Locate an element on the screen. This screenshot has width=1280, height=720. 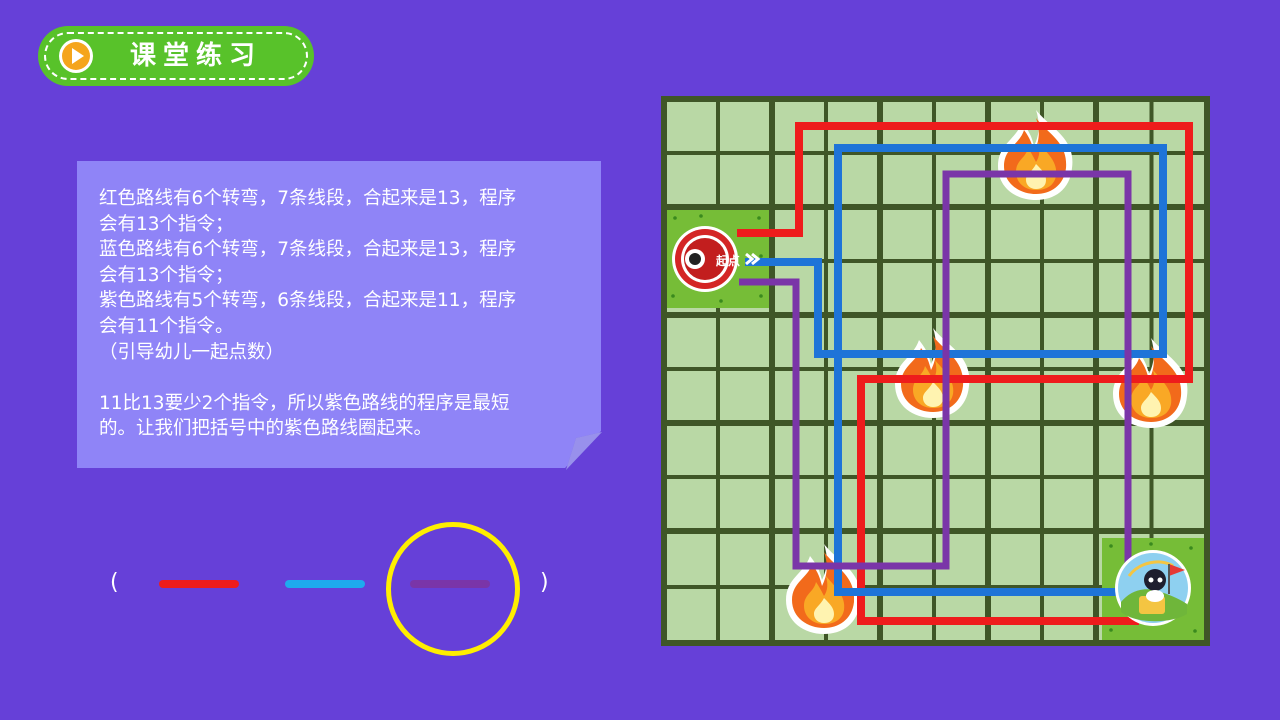
note-line: 红色路线有6个转弯，7条线段，合起来是13，程序 is located at coordinates (308, 198).